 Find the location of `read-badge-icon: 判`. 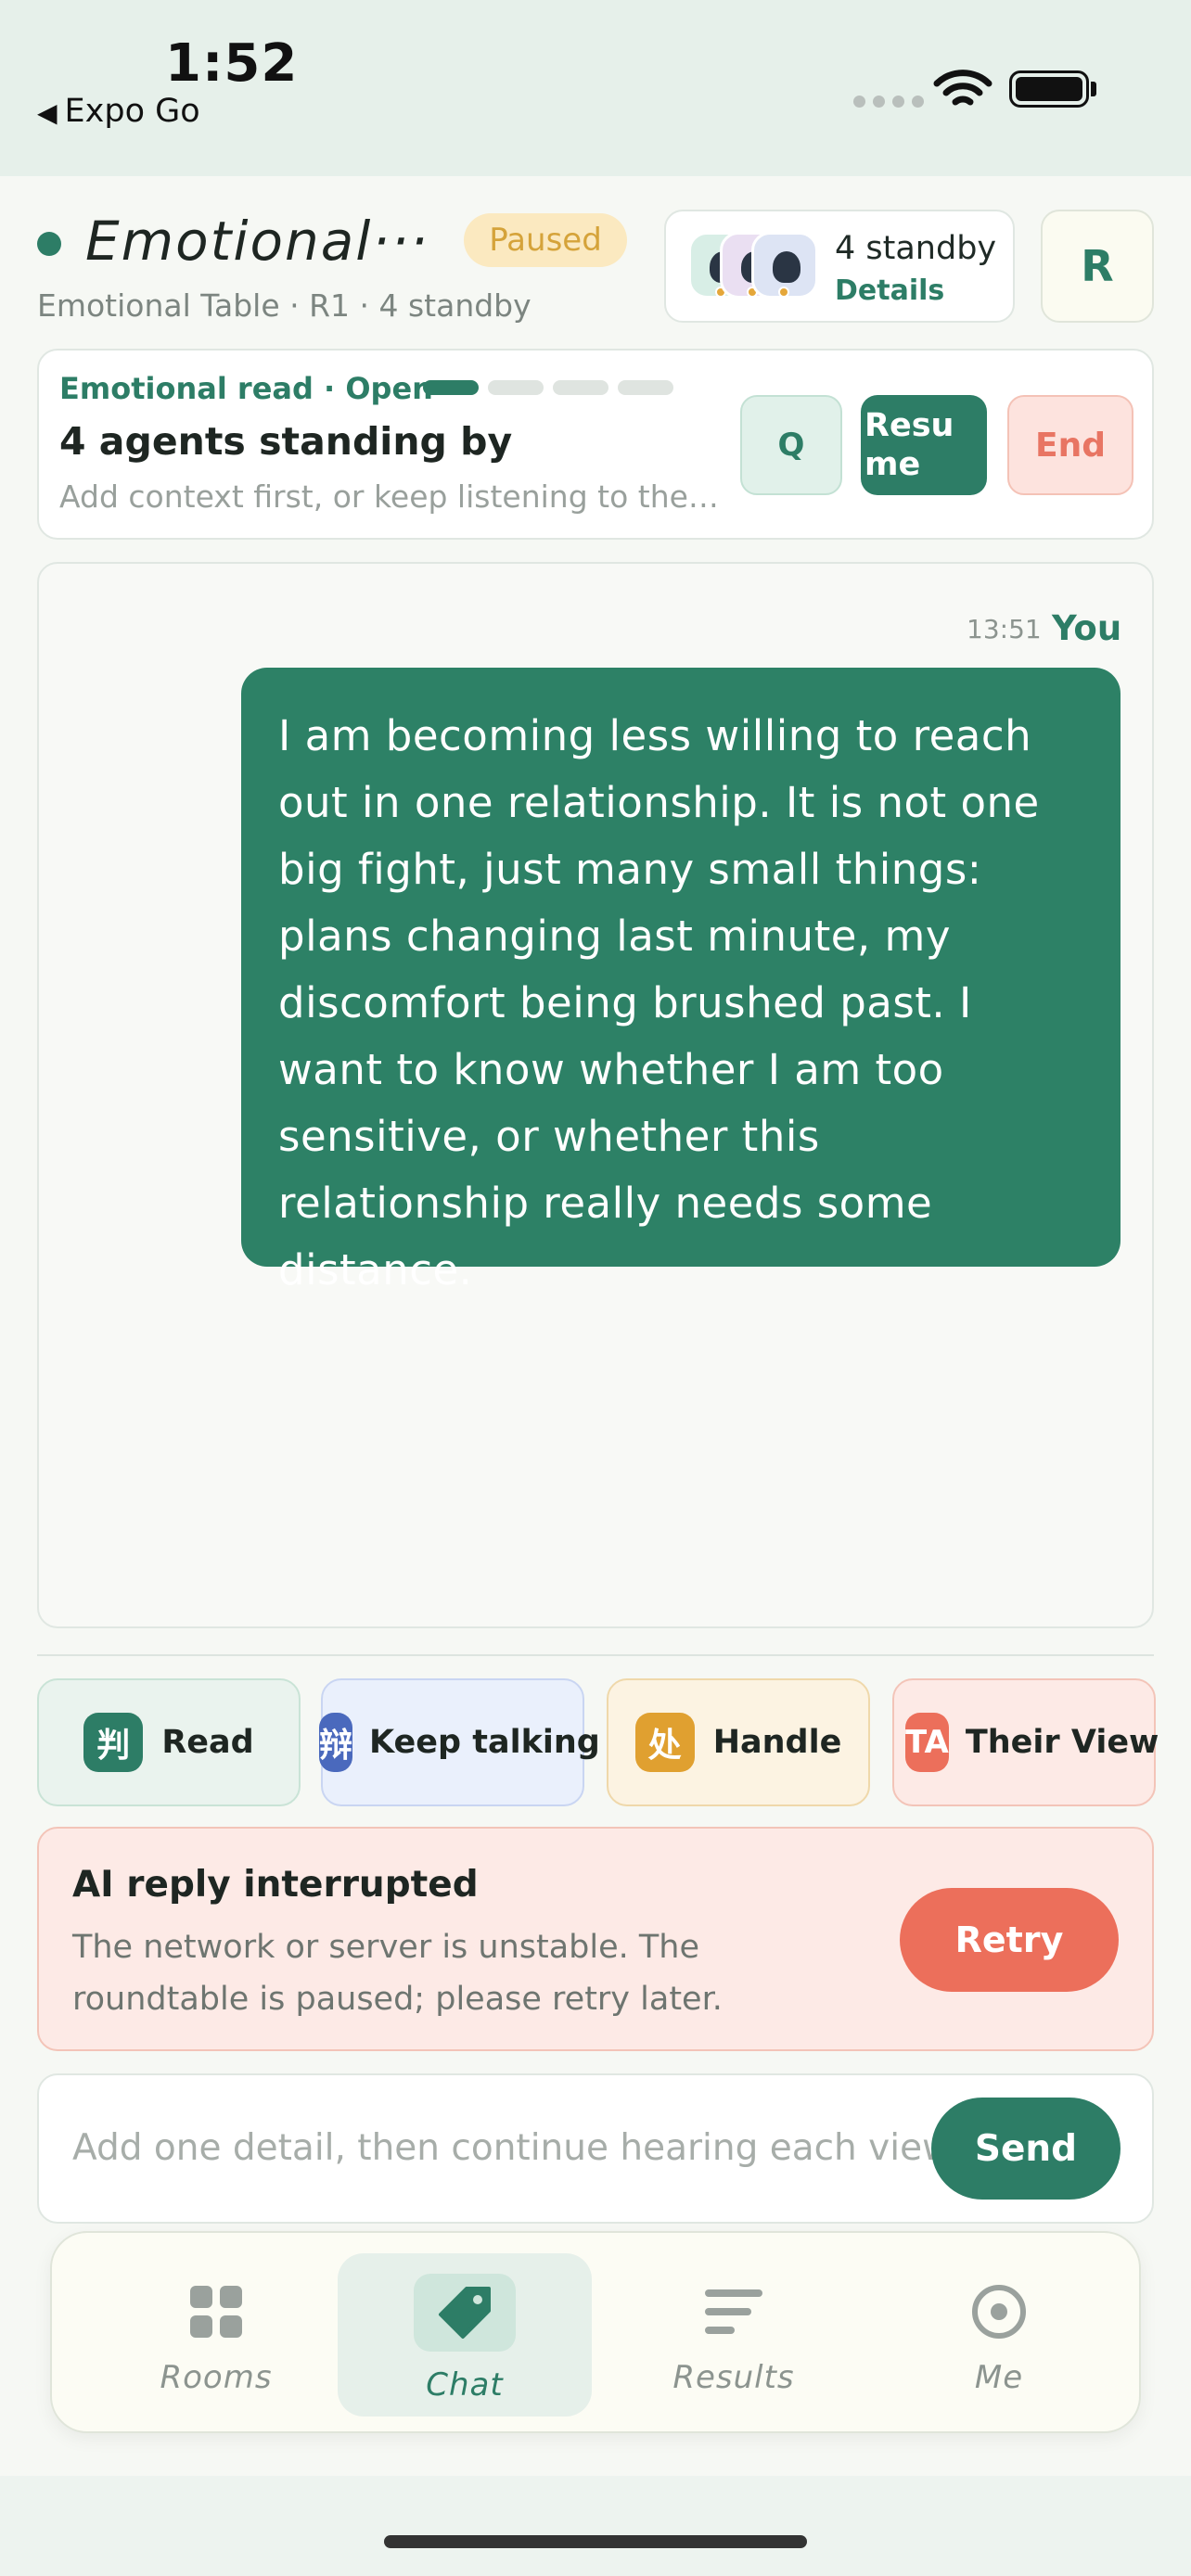

read-badge-icon: 判 is located at coordinates (113, 1742).